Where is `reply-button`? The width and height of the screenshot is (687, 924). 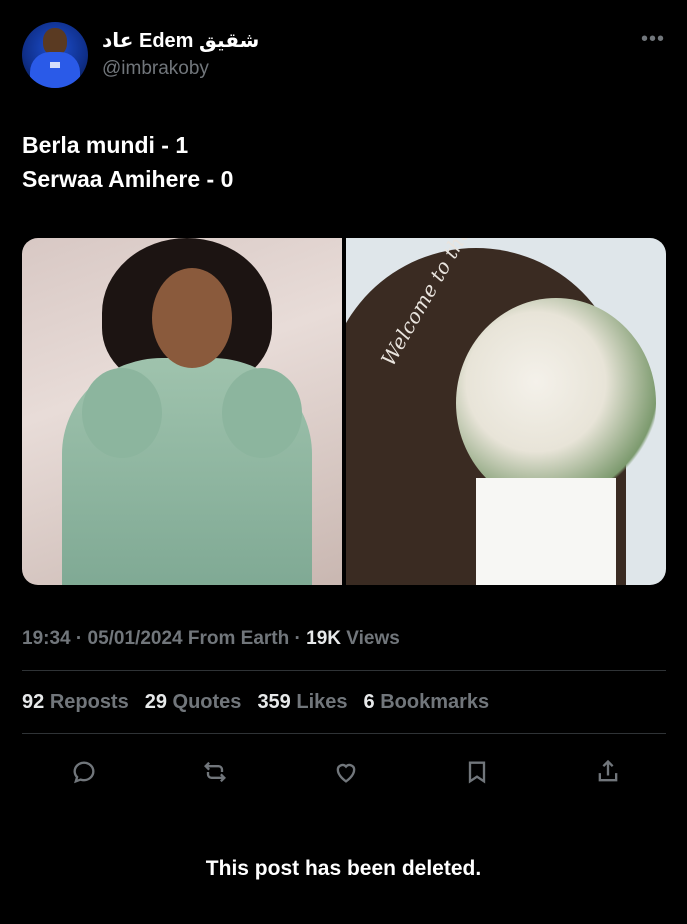 reply-button is located at coordinates (84, 772).